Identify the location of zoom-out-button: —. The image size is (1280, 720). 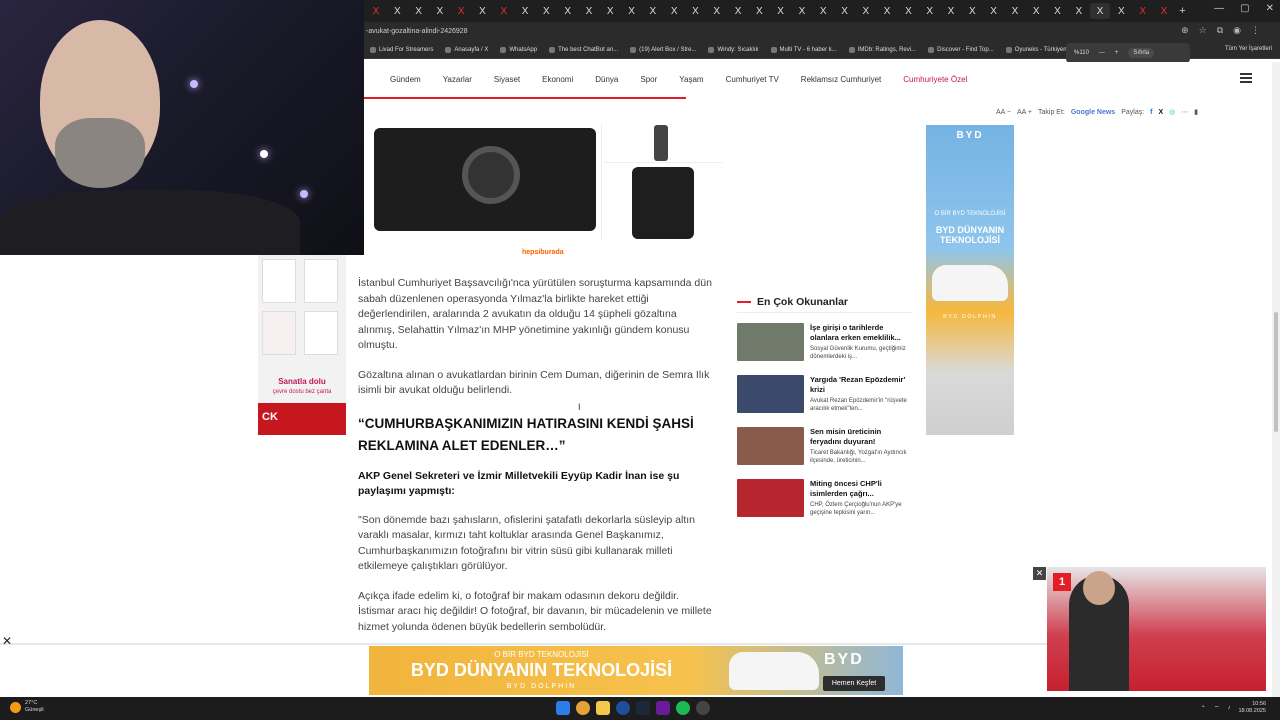
(1102, 53).